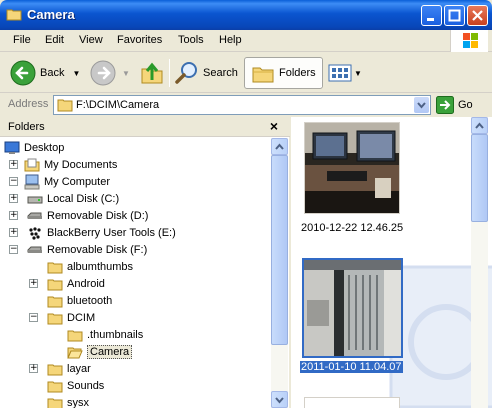 This screenshot has height=408, width=492. I want to click on tree-item-label: Camera, so click(110, 351).